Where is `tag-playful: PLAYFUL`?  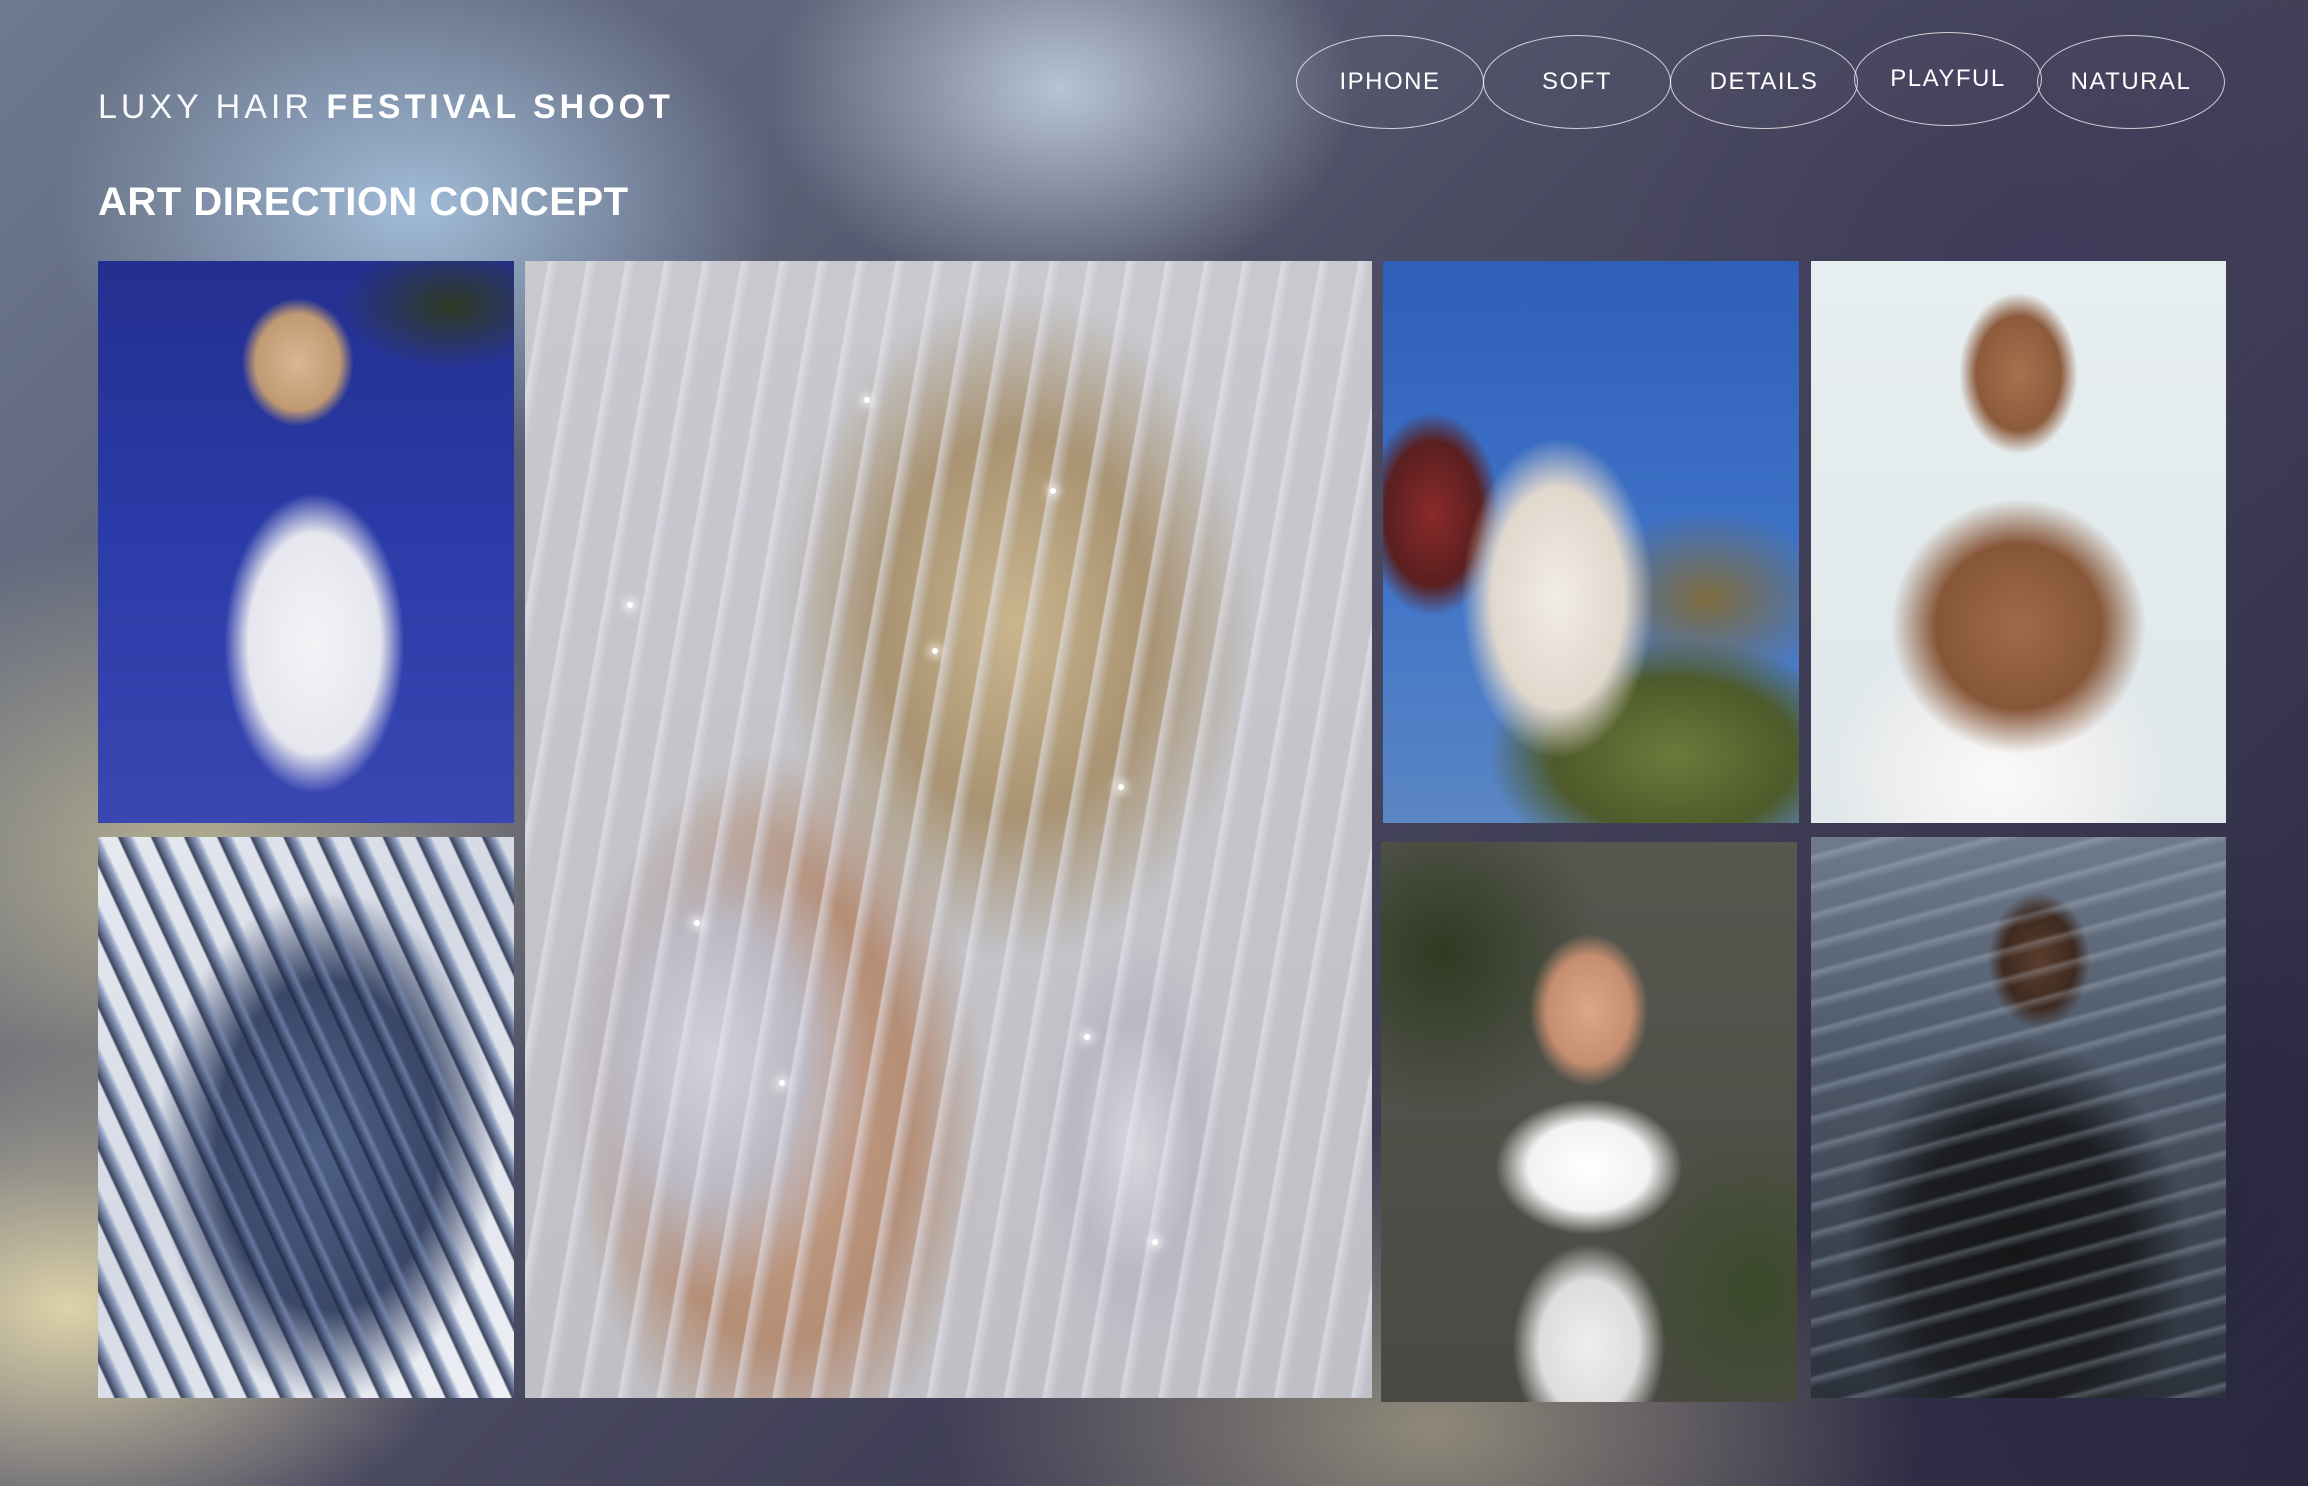
tag-playful: PLAYFUL is located at coordinates (1948, 79).